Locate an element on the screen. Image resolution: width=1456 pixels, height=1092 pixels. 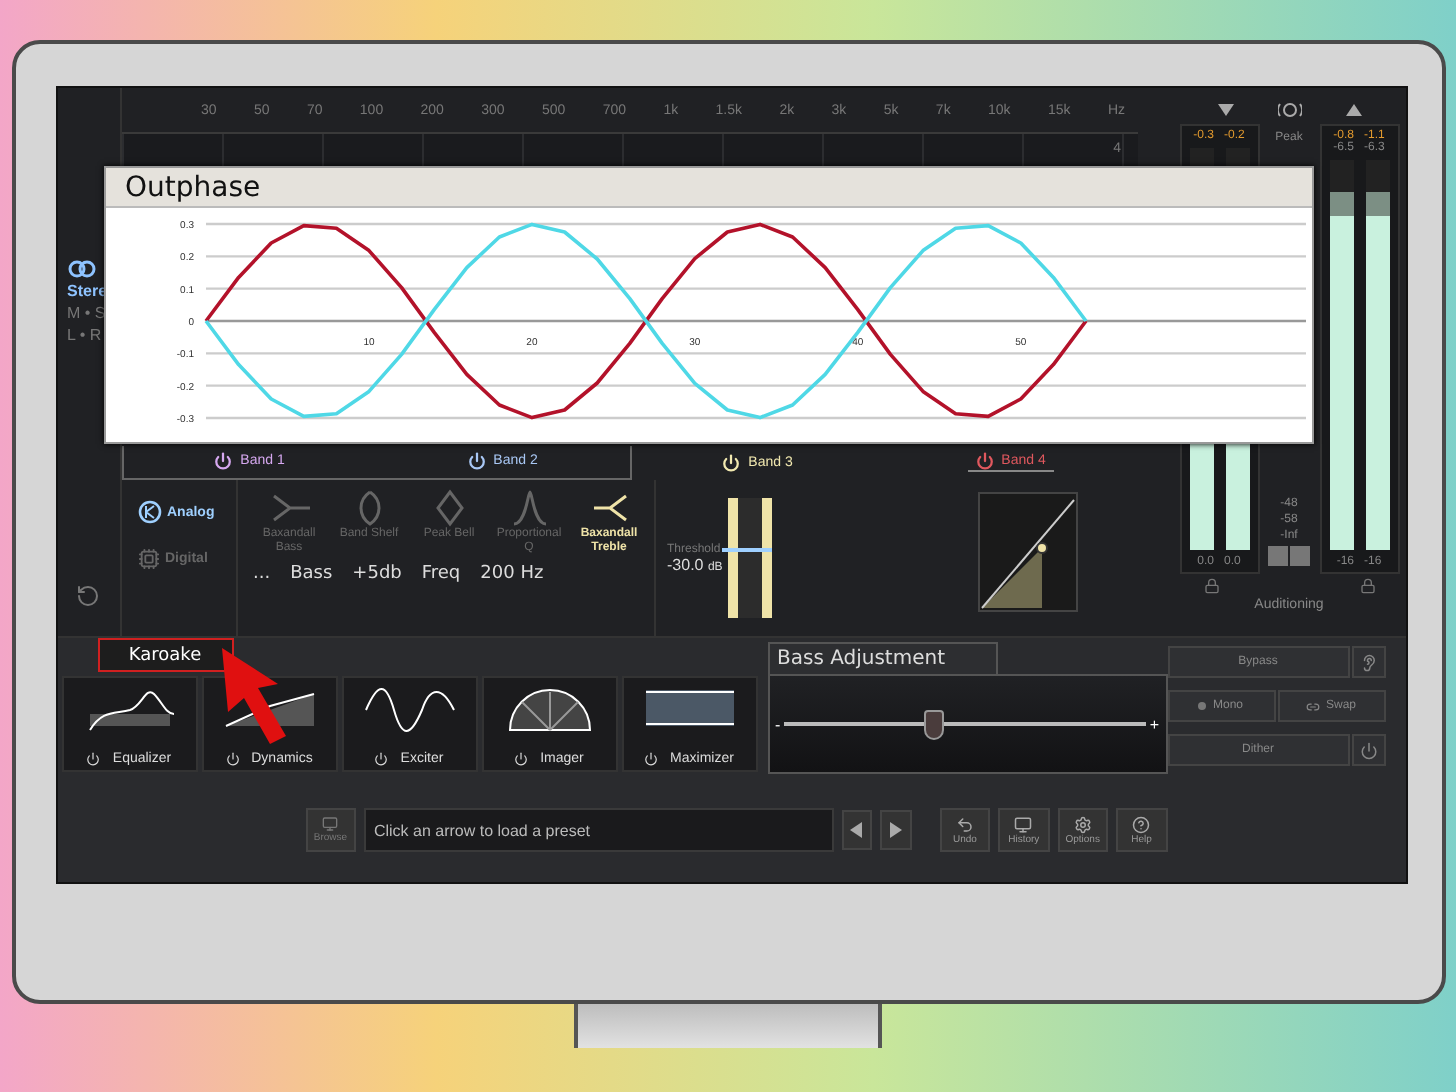
chip-icon is located at coordinates (148, 559).